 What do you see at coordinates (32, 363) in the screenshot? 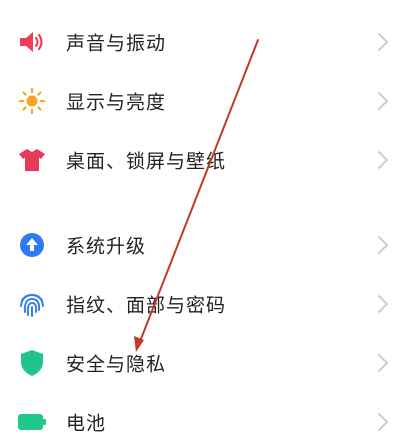
I see `shield-icon` at bounding box center [32, 363].